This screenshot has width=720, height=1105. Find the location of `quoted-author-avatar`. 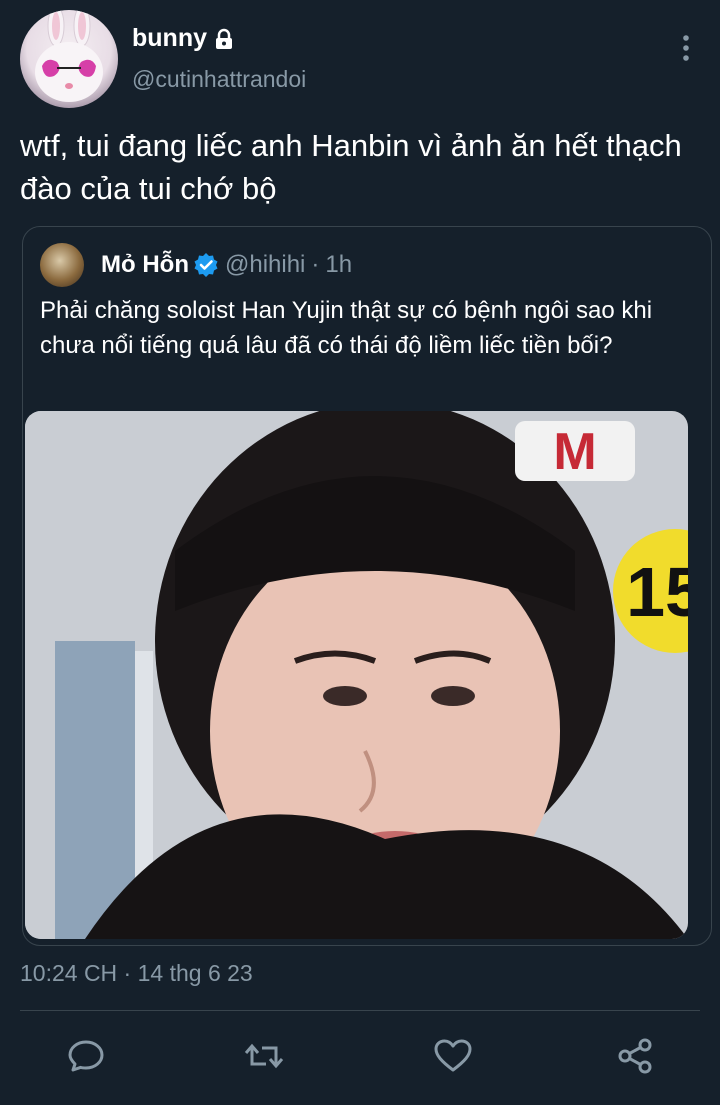

quoted-author-avatar is located at coordinates (62, 265).